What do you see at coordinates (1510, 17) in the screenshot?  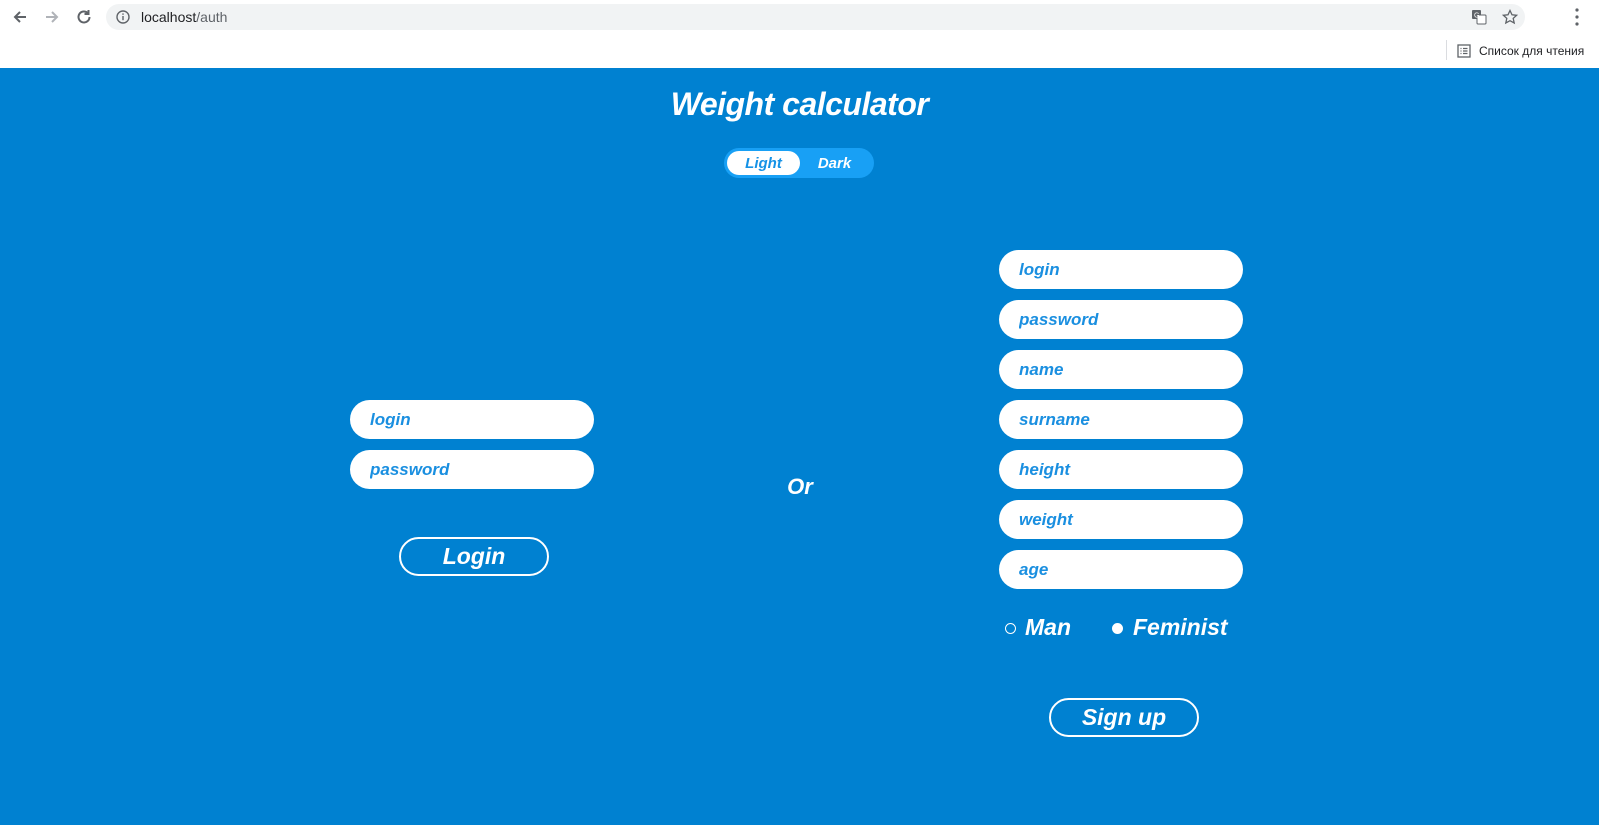 I see `bookmark-star-icon` at bounding box center [1510, 17].